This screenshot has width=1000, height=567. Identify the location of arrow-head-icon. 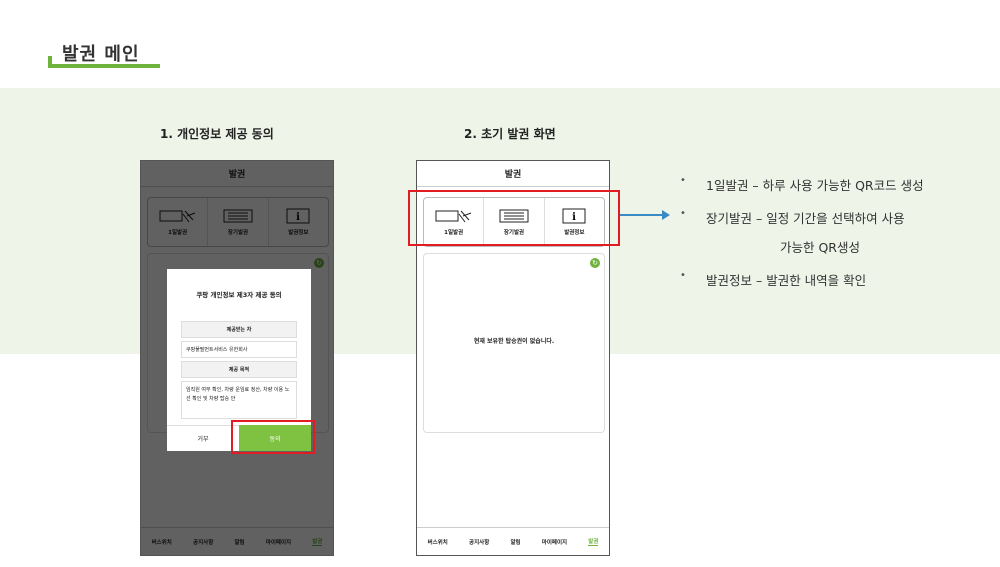
(666, 215).